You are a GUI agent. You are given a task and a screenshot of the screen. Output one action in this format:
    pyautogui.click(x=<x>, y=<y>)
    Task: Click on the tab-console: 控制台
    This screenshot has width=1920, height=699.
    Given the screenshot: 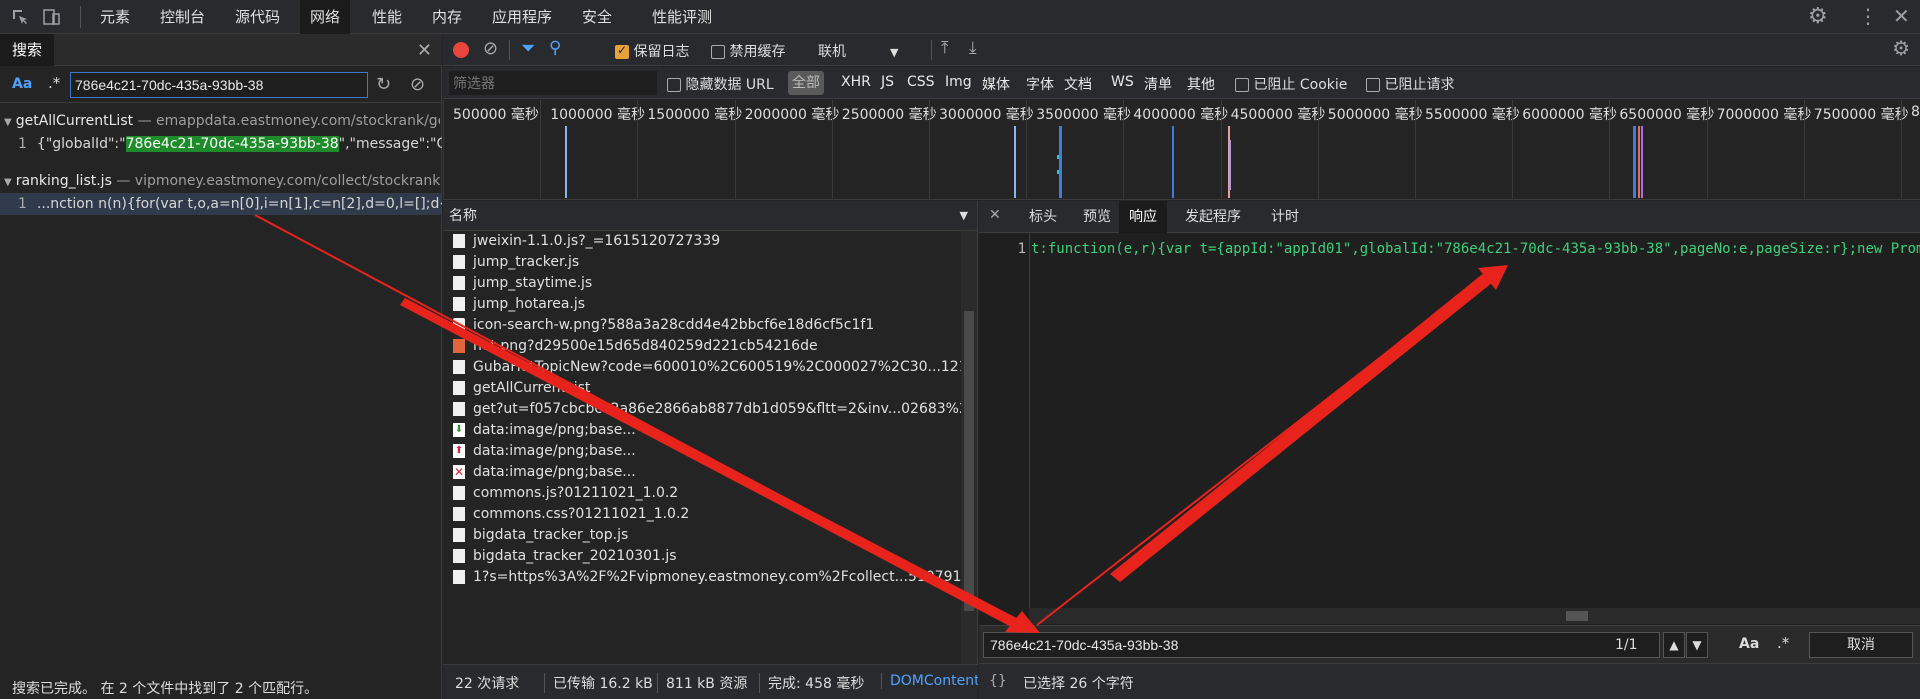 What is the action you would take?
    pyautogui.click(x=182, y=17)
    